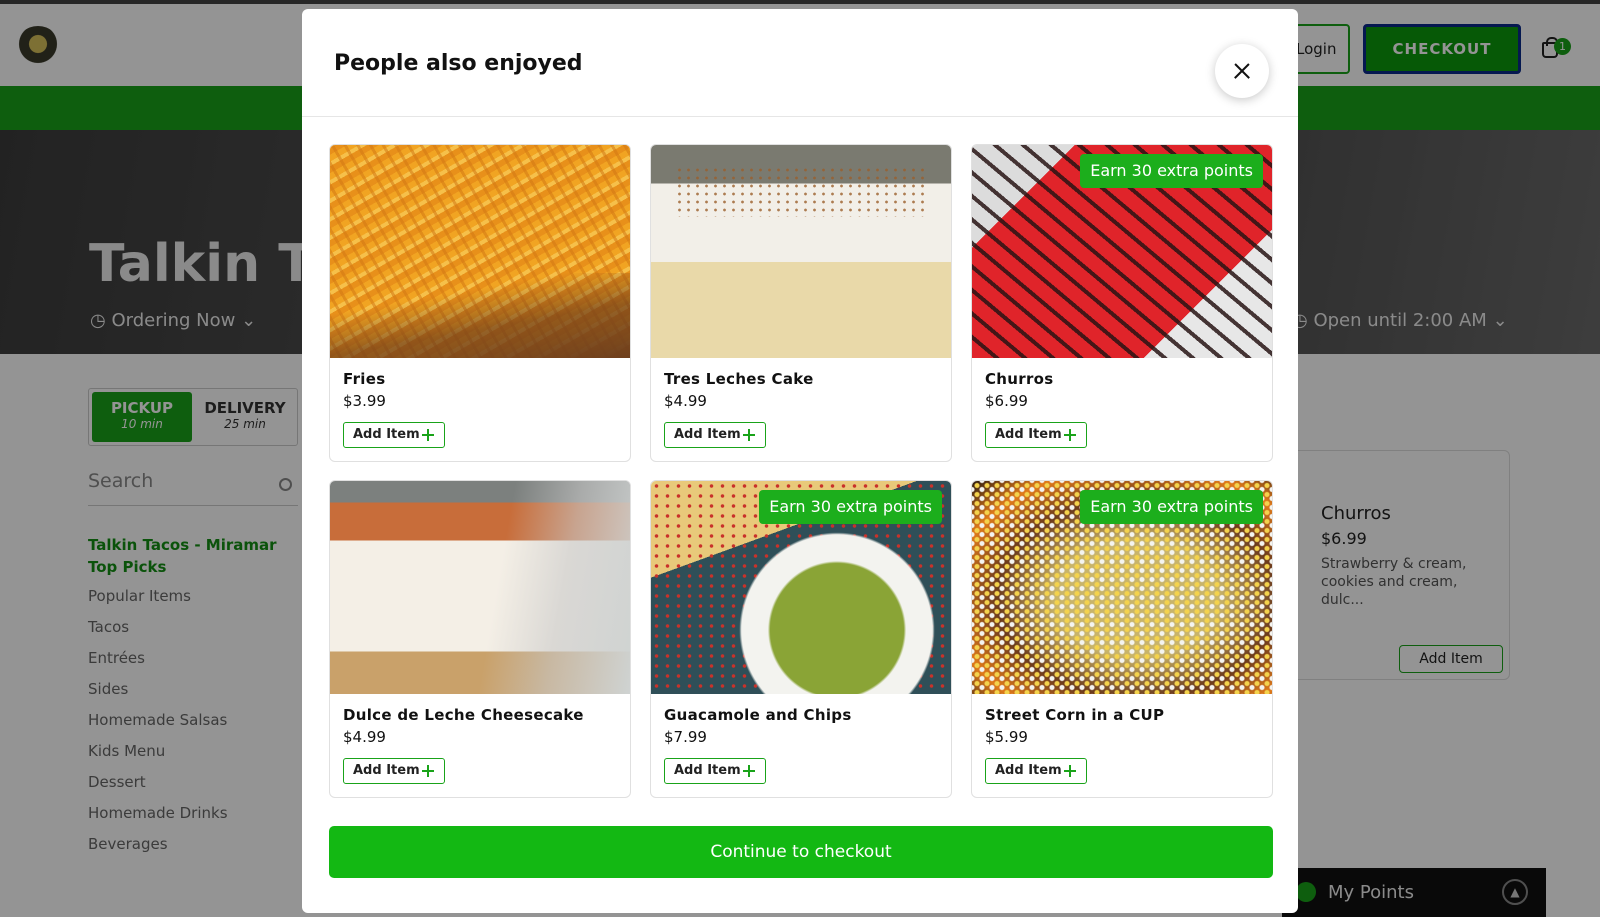 The image size is (1600, 917). I want to click on item-name: Dulce de Leche Cheesecake, so click(463, 715).